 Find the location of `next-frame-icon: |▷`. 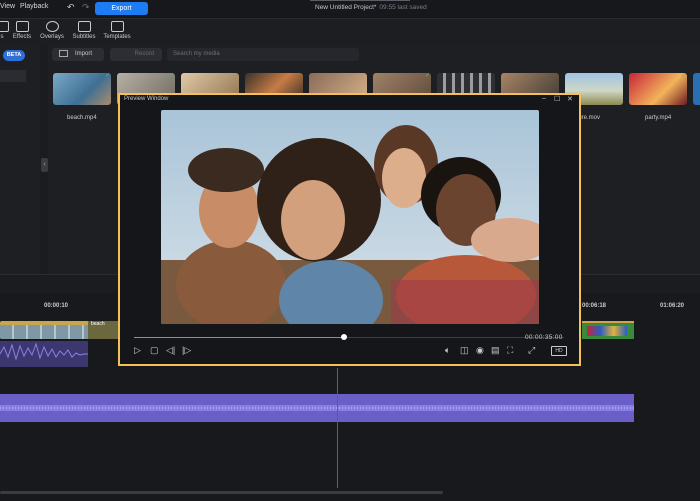

next-frame-icon: |▷ is located at coordinates (186, 350).